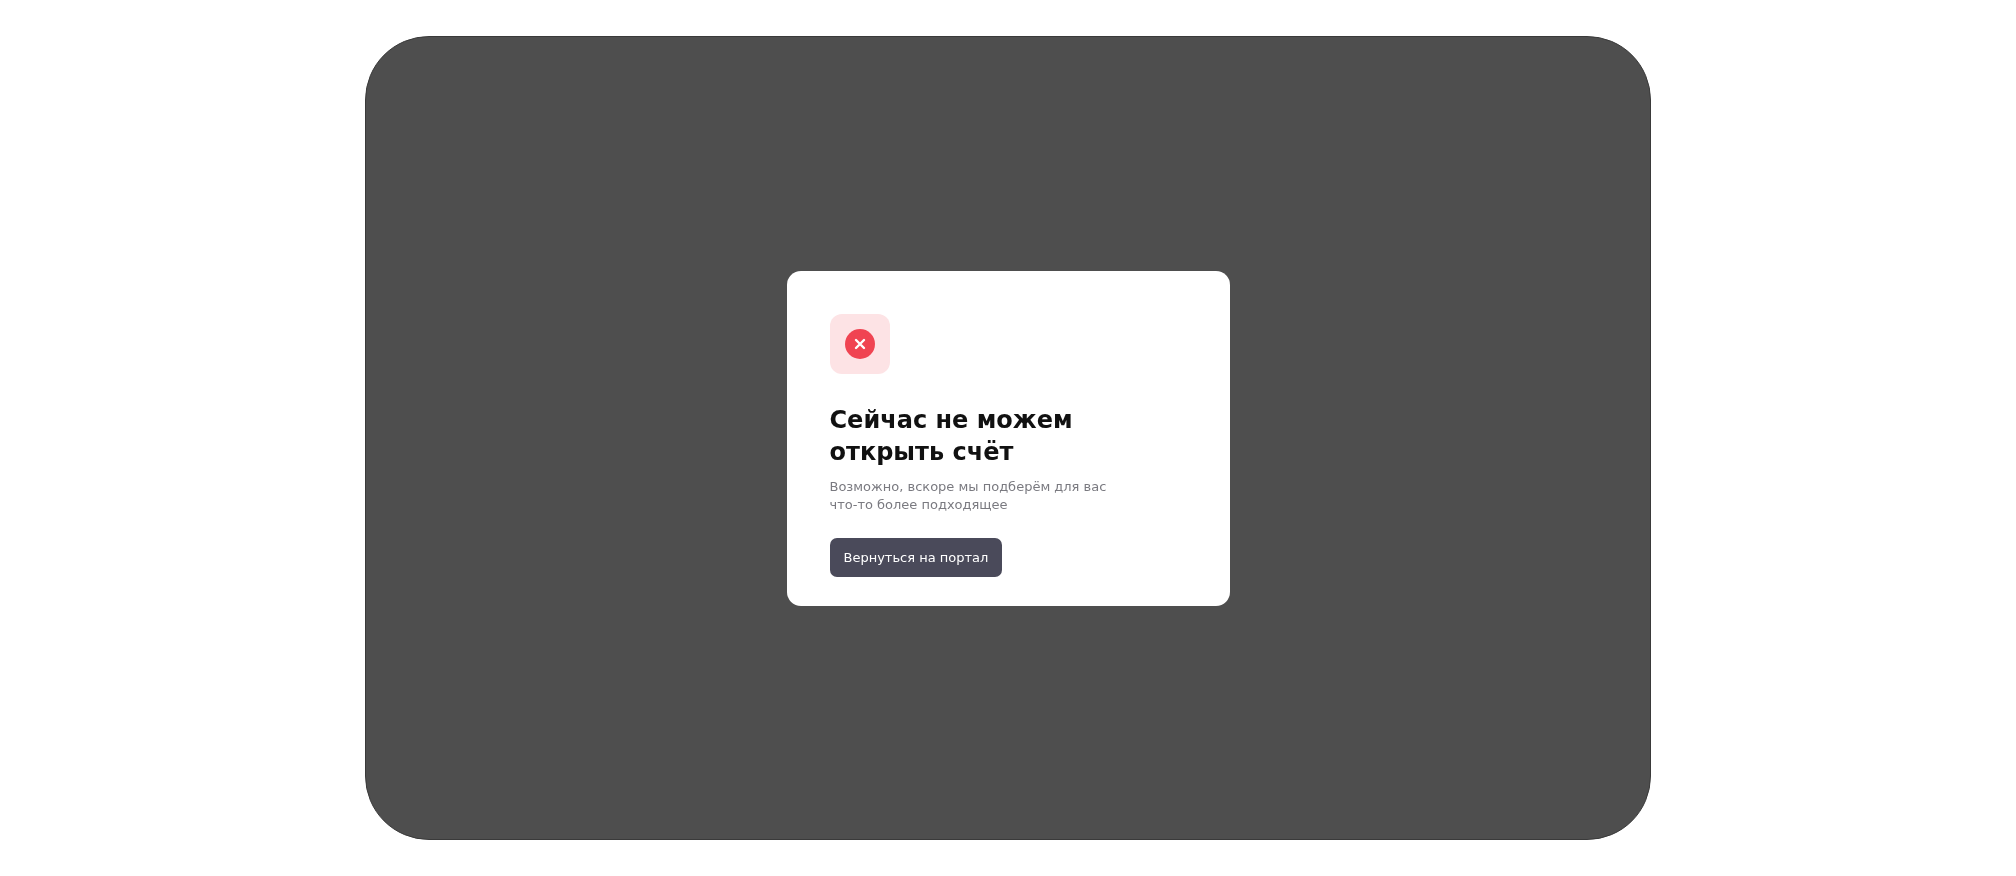 Image resolution: width=2016 pixels, height=876 pixels. I want to click on error-icon, so click(859, 343).